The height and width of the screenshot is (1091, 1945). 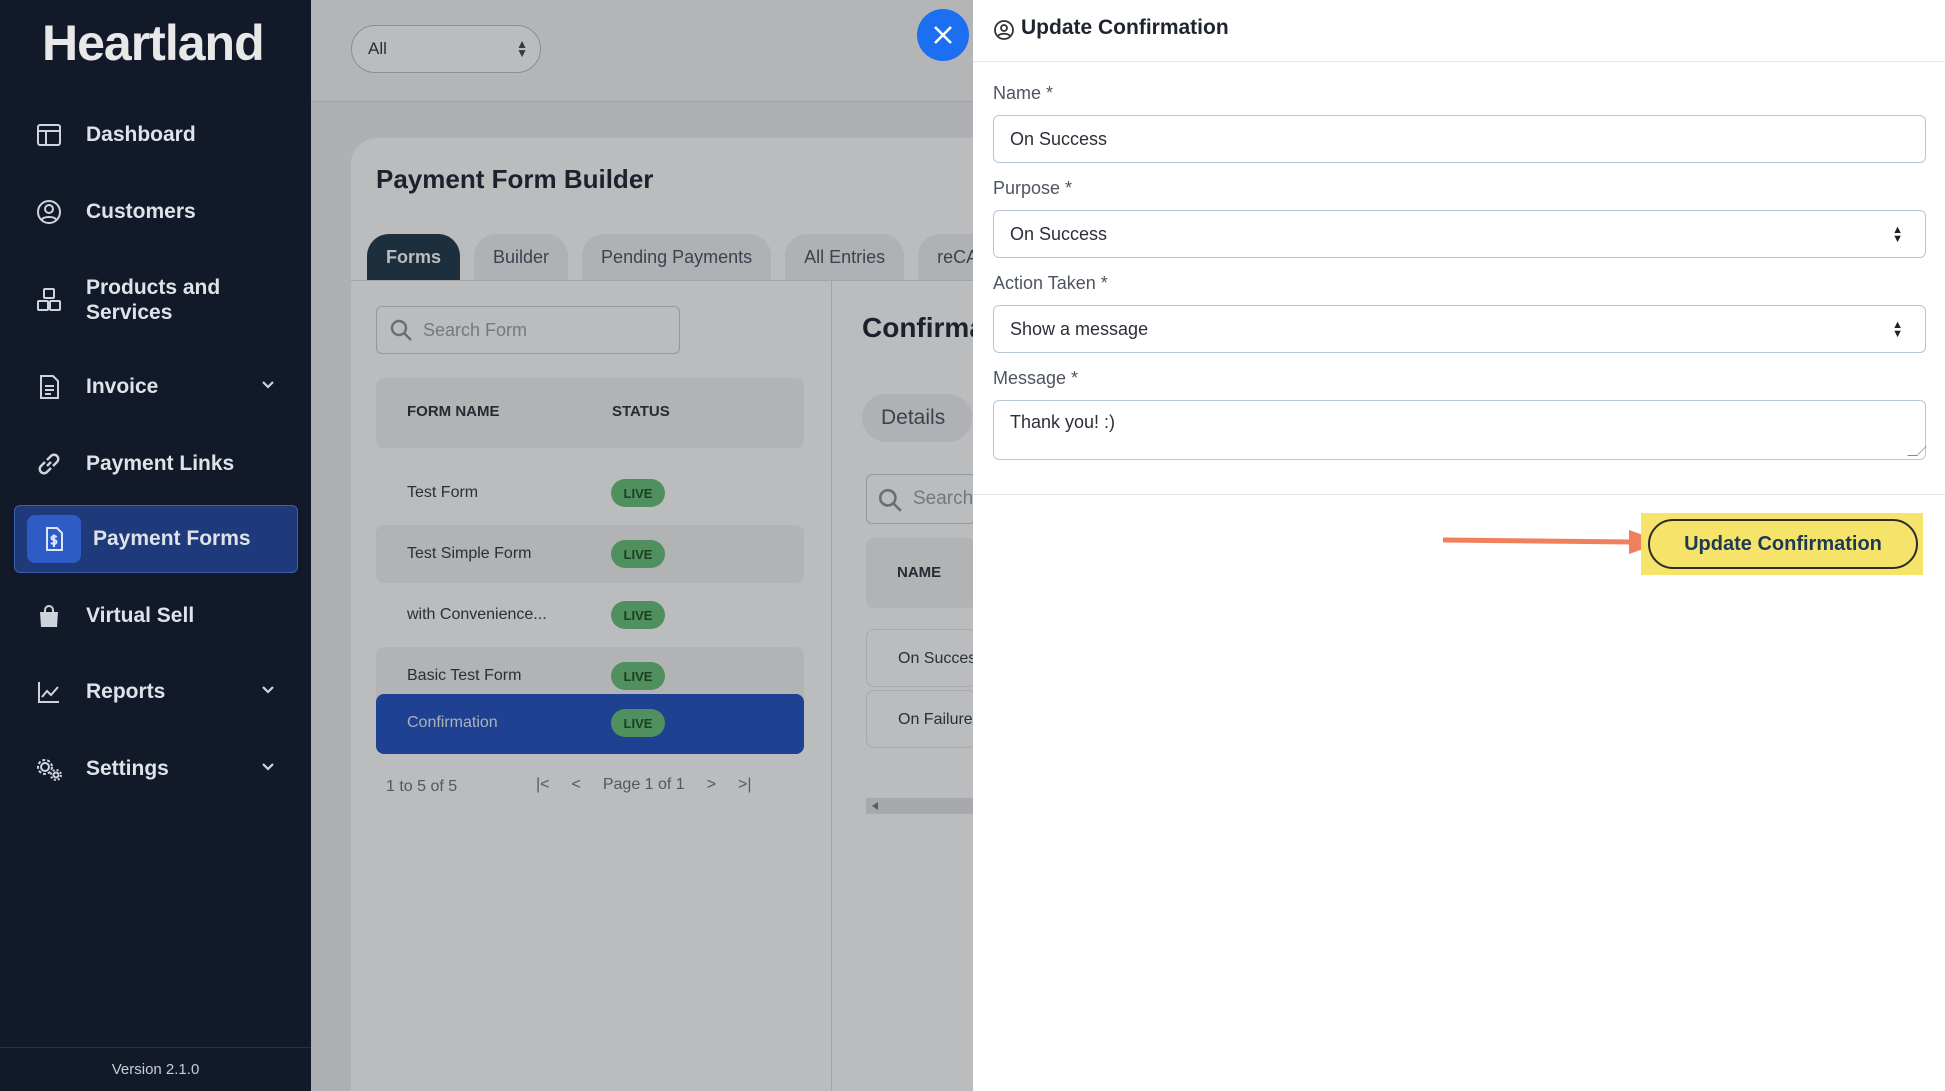 I want to click on dollar-document-icon, so click(x=54, y=539).